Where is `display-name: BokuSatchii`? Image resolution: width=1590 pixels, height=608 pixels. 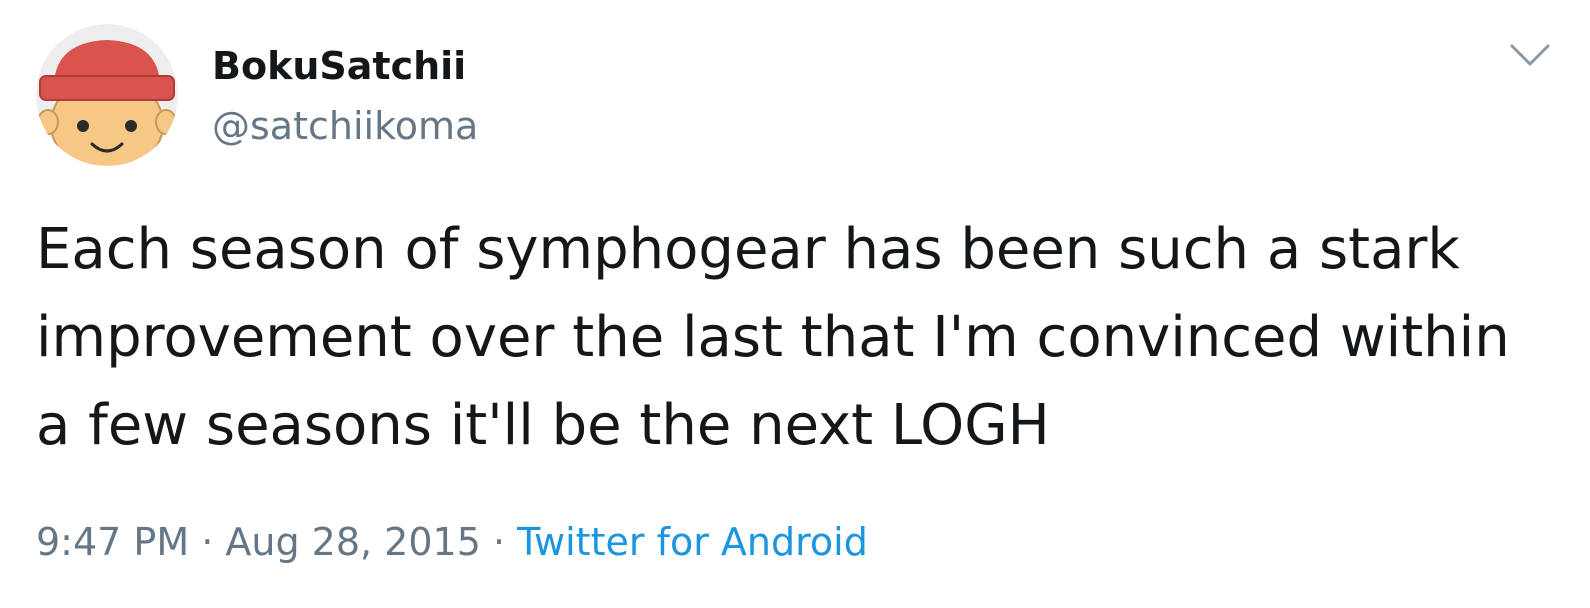
display-name: BokuSatchii is located at coordinates (339, 66).